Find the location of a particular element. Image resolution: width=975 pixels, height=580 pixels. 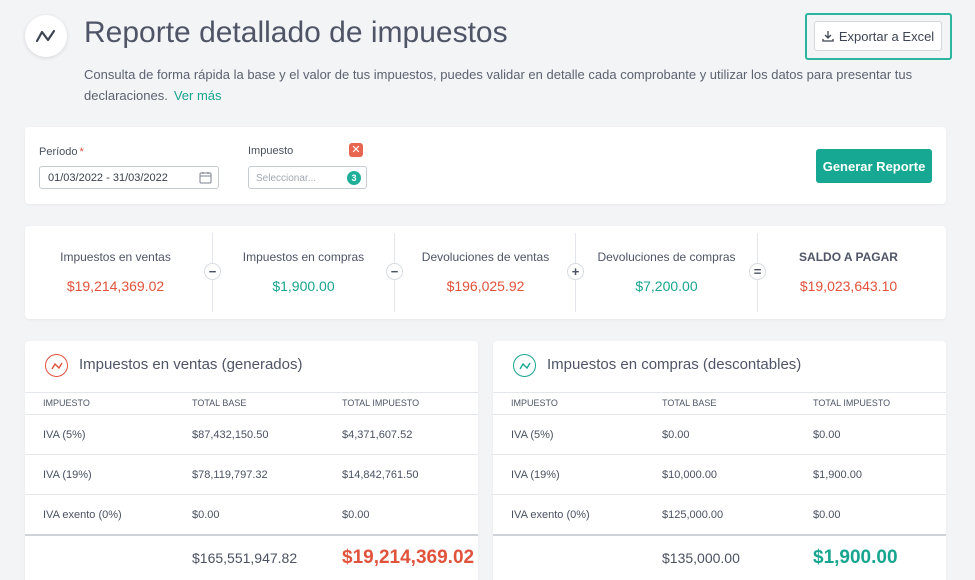

table-row: IVA (19%) $10,000.00 $1,900.00 is located at coordinates (719, 475).